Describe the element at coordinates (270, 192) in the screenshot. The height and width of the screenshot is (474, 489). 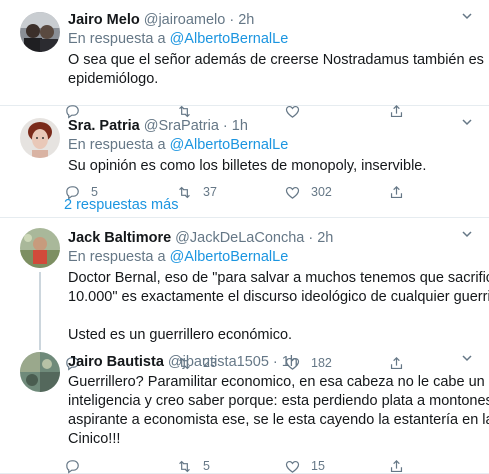
I see `tweet-actions: 5 37 302` at that location.